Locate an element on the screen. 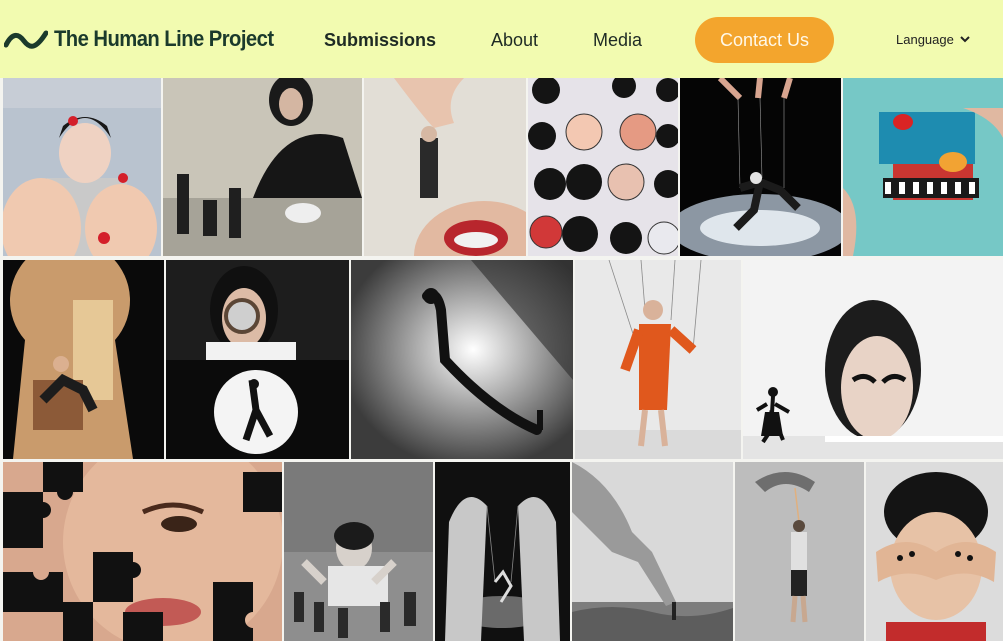  gallery-image-hand-arches is located at coordinates (502, 551).